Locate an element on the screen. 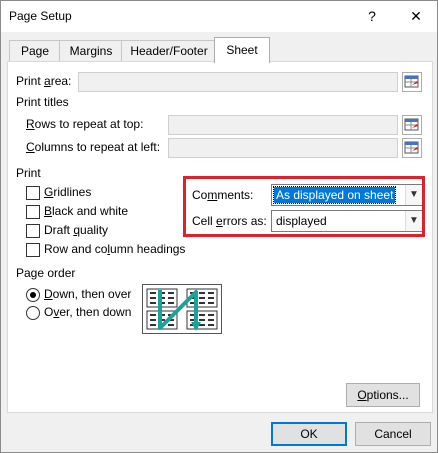 The height and width of the screenshot is (453, 438). down-then-over-radio is located at coordinates (33, 295).